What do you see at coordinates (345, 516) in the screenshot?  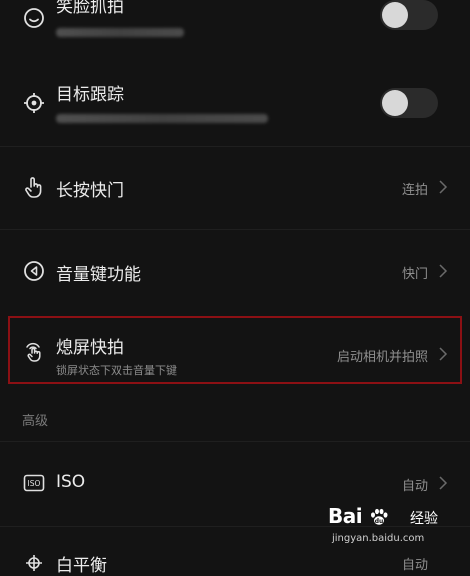 I see `watermark-brand: Bai` at bounding box center [345, 516].